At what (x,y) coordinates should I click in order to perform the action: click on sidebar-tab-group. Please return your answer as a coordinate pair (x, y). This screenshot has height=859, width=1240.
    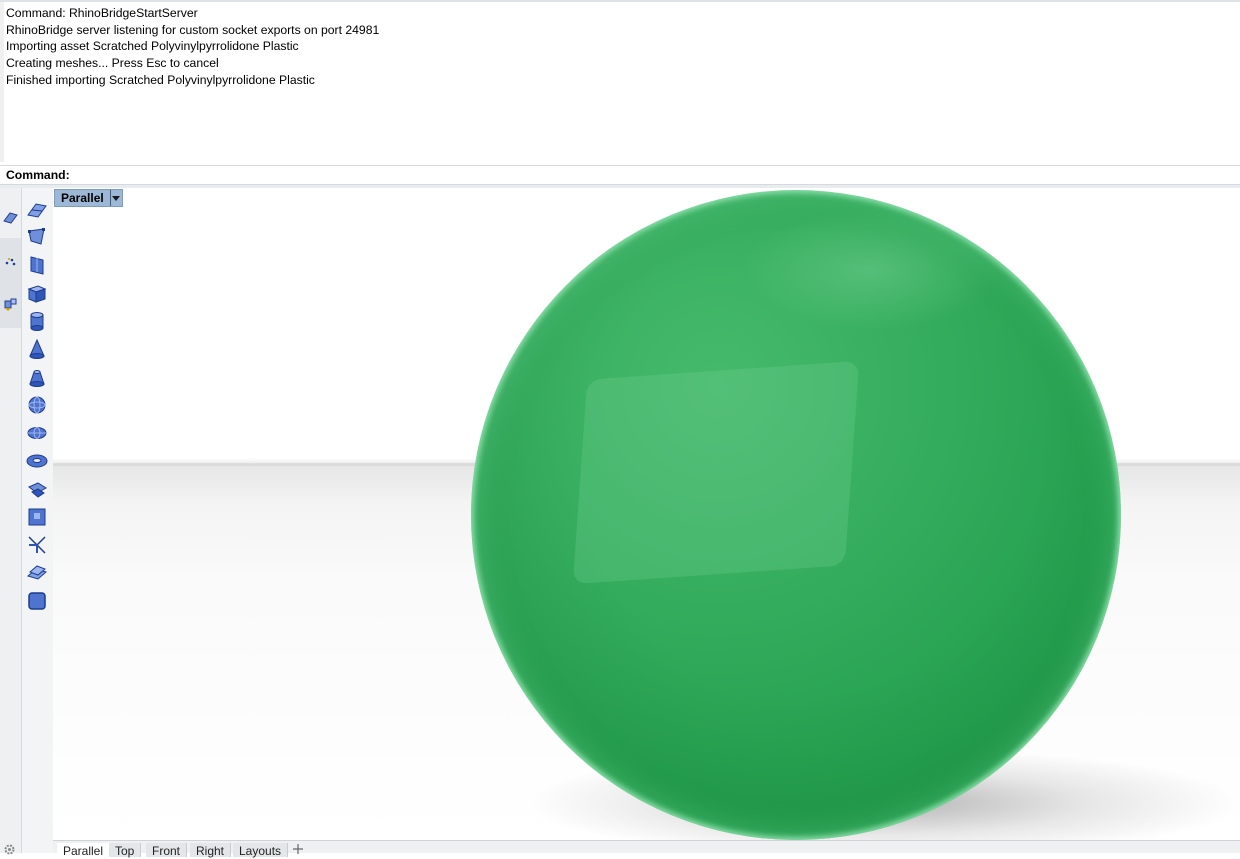
    Looking at the image, I should click on (10, 283).